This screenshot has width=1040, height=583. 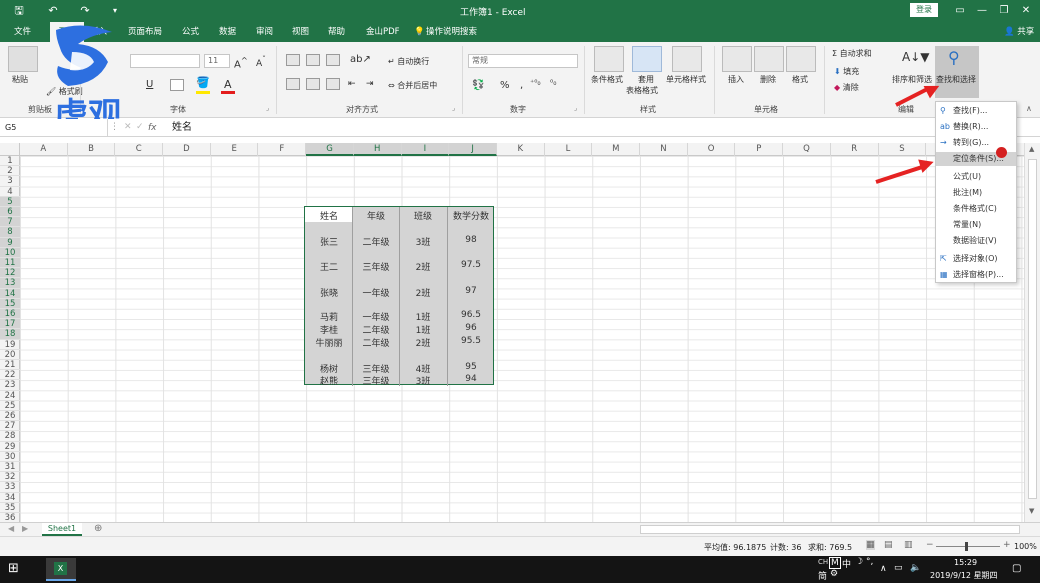 I want to click on sort-filter-icon: A↓▼, so click(x=916, y=57).